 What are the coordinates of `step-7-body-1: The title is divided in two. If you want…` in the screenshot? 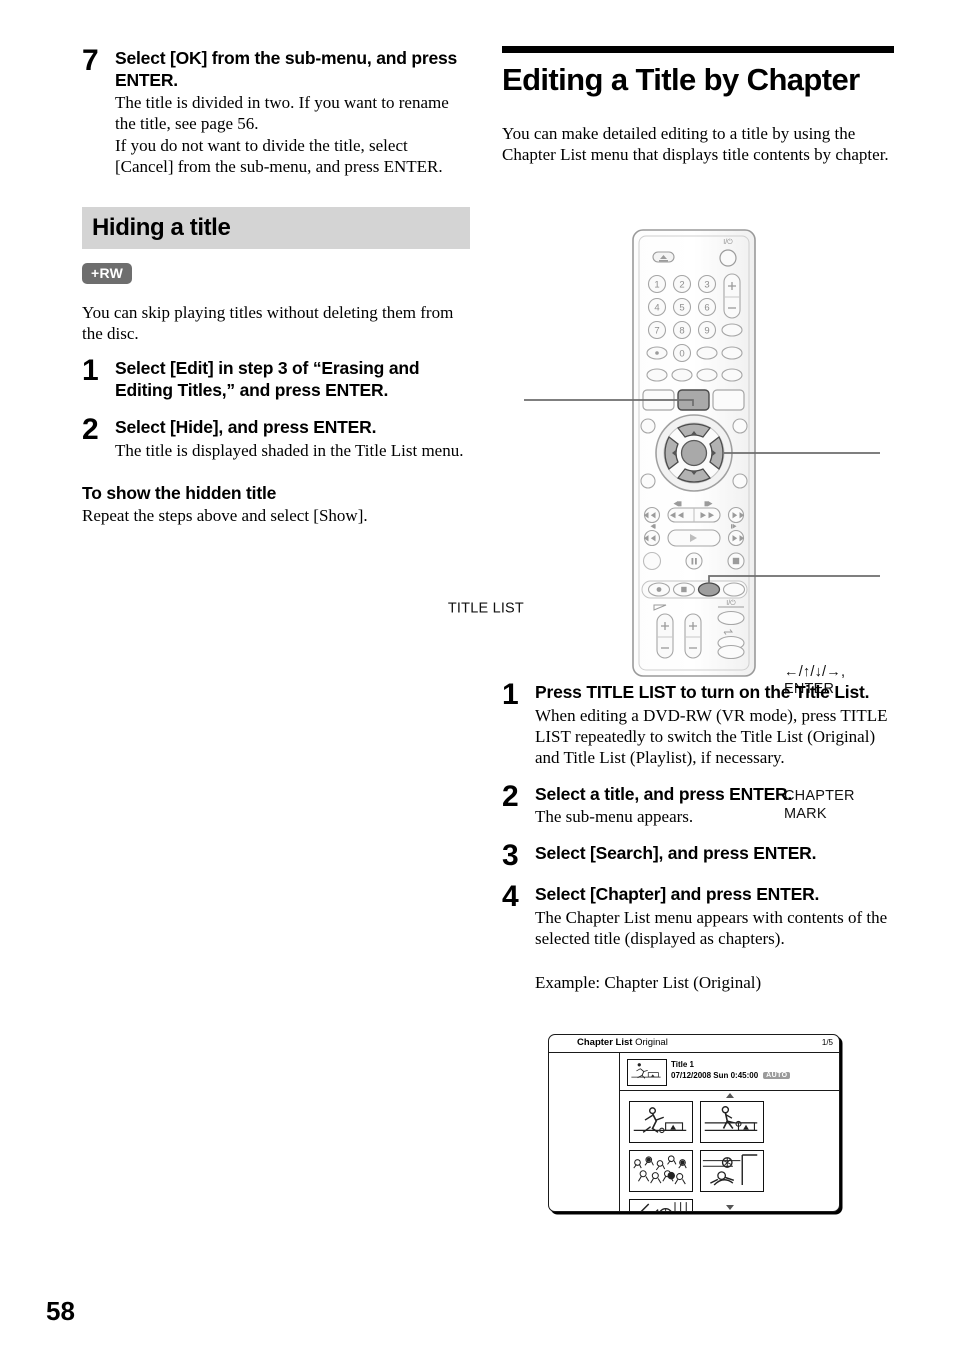 It's located at (282, 113).